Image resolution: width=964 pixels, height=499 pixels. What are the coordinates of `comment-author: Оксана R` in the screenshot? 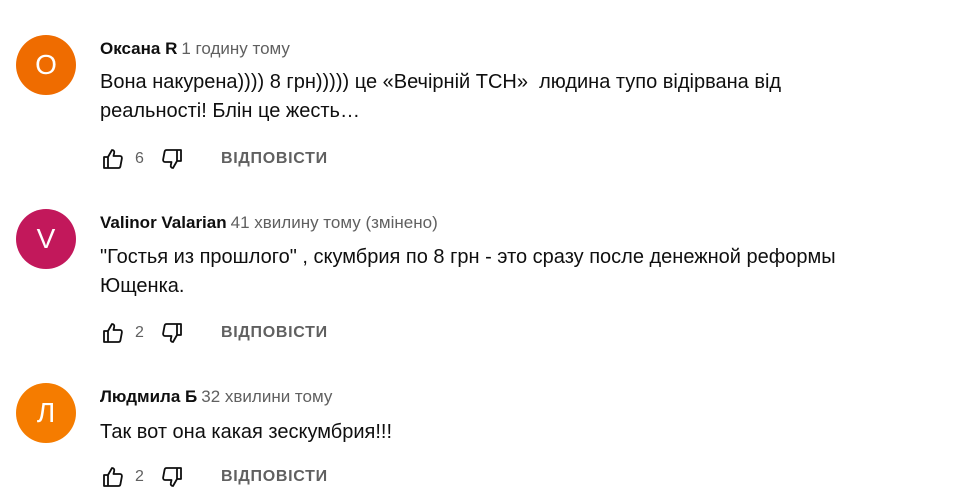 It's located at (138, 48).